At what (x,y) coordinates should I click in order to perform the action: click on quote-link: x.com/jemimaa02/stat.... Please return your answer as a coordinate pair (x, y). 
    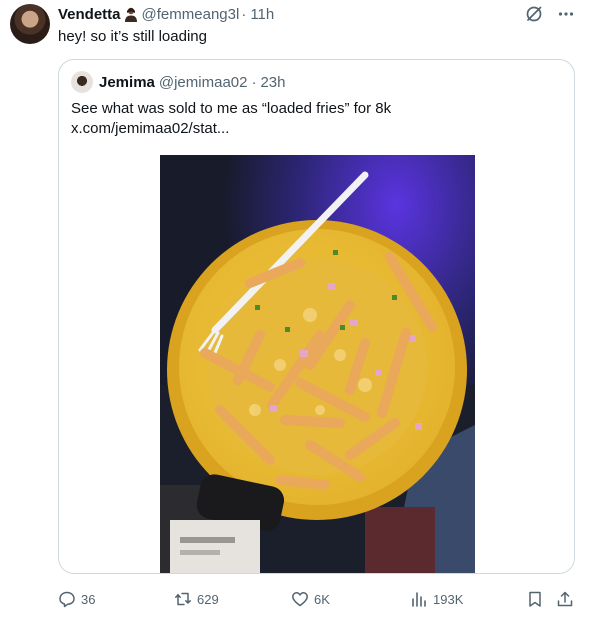
    Looking at the image, I should click on (311, 129).